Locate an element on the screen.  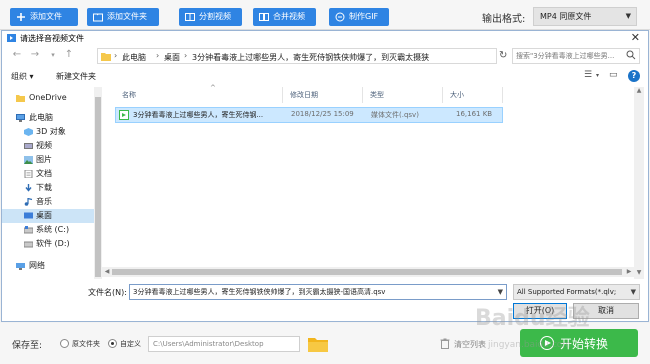
output-path-input: C:\Users\Administrator\Desktop is located at coordinates (224, 344).